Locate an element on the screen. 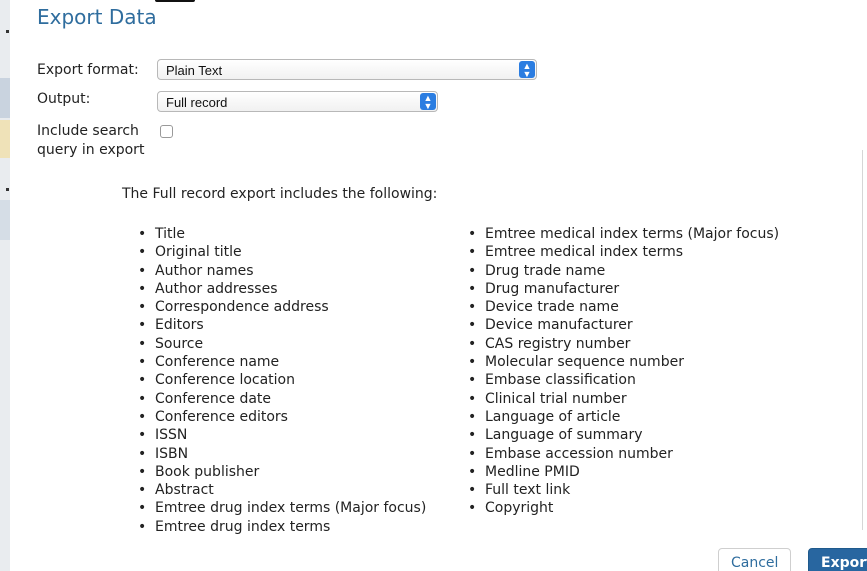 Image resolution: width=867 pixels, height=571 pixels. field-list-item: Conference location is located at coordinates (280, 380).